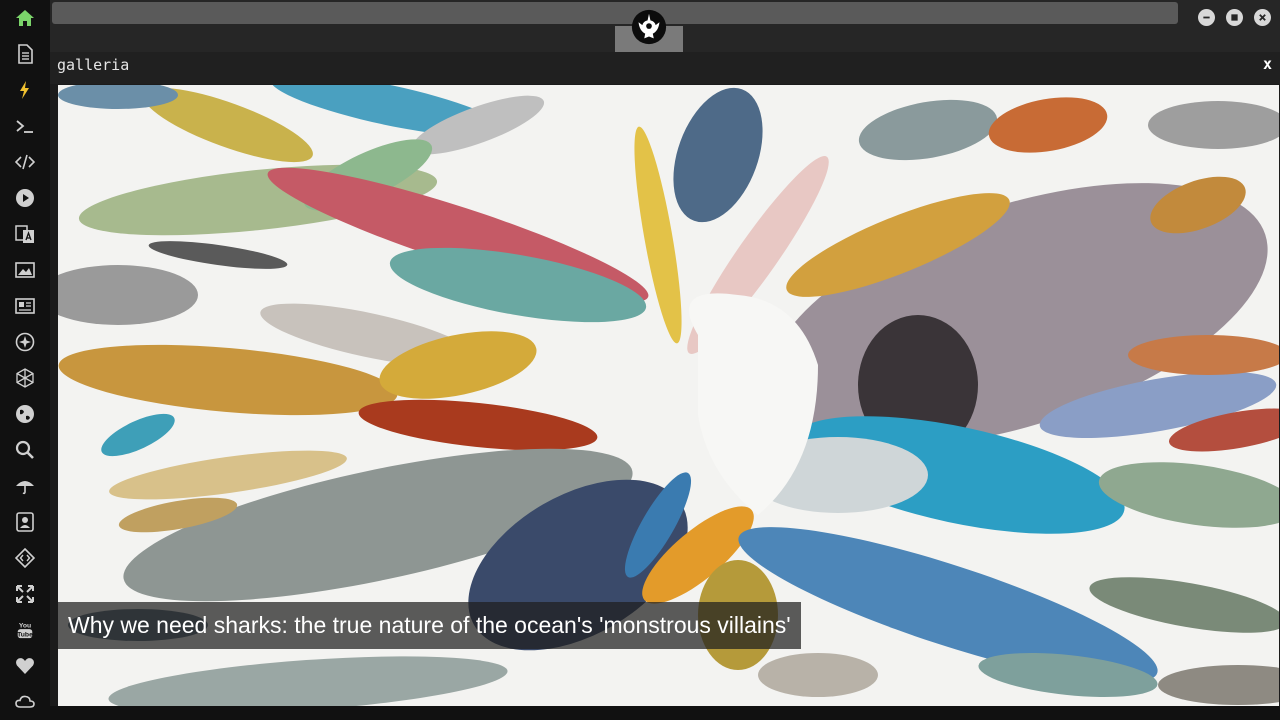 Image resolution: width=1280 pixels, height=720 pixels. Describe the element at coordinates (25, 360) in the screenshot. I see `sidebar: You Tube` at that location.